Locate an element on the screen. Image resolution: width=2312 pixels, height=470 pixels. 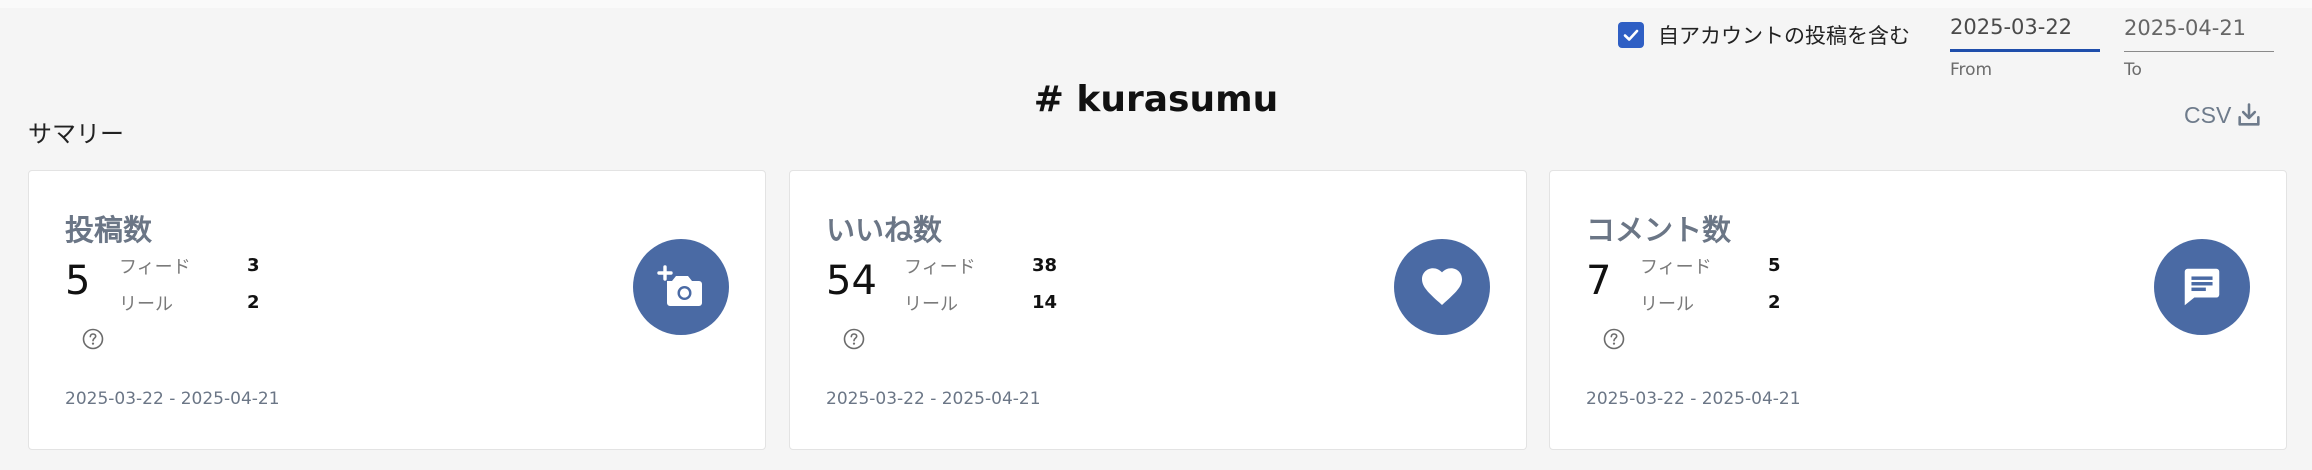
breakdown-value: 14 is located at coordinates (1045, 302).